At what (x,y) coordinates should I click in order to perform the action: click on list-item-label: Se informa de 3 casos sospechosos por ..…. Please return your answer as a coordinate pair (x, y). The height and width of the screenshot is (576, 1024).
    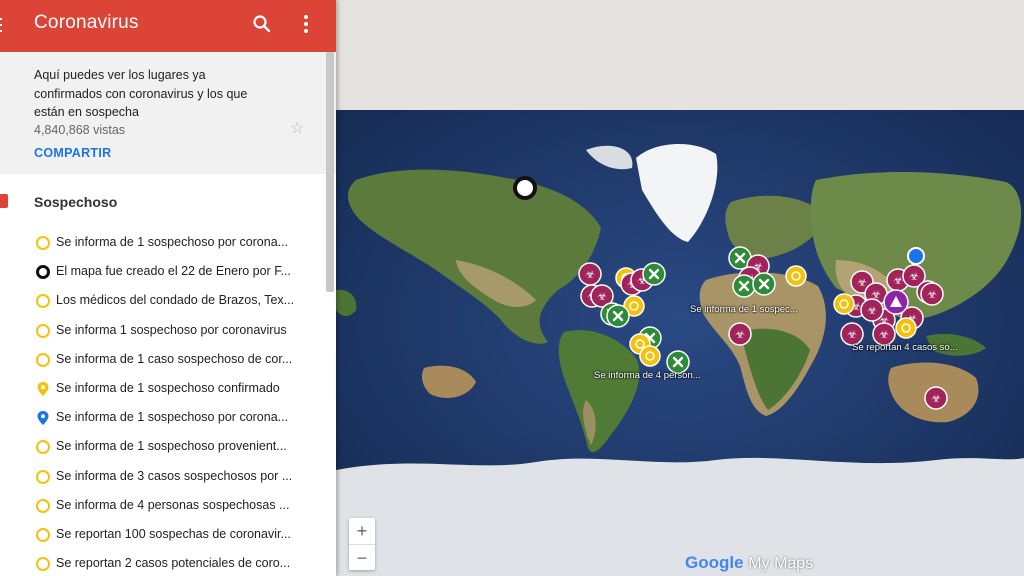
    Looking at the image, I should click on (174, 475).